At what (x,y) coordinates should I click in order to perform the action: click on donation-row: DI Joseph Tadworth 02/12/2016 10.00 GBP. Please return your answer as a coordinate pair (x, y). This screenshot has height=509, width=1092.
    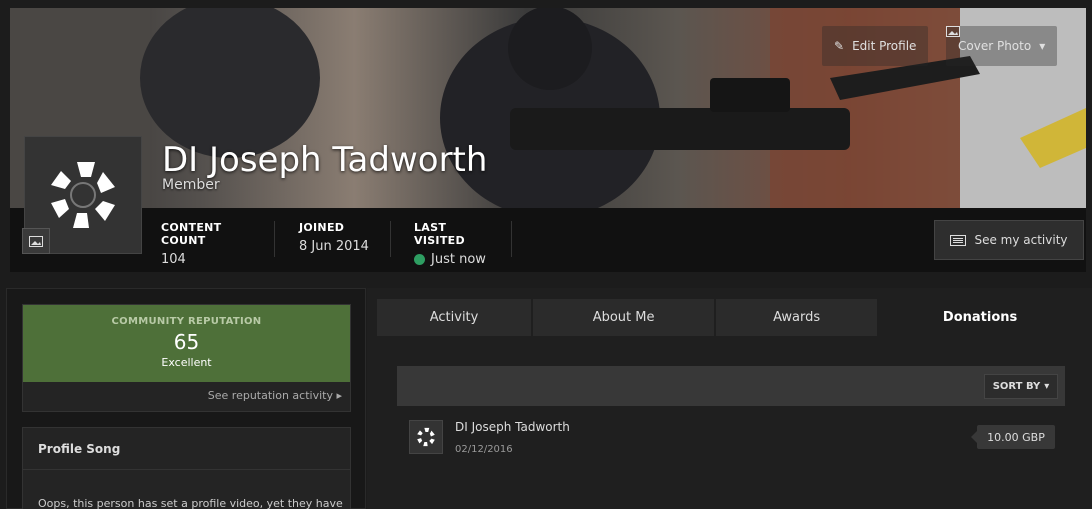
    Looking at the image, I should click on (731, 436).